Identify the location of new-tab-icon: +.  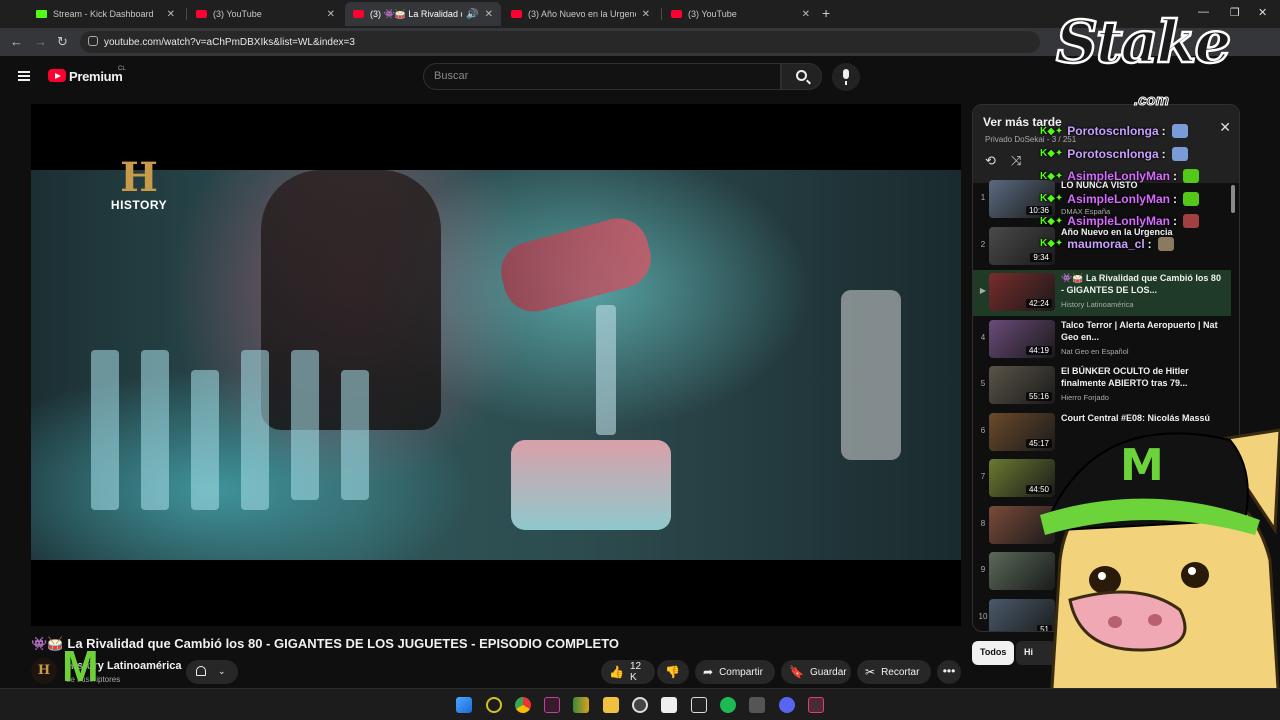
(826, 13).